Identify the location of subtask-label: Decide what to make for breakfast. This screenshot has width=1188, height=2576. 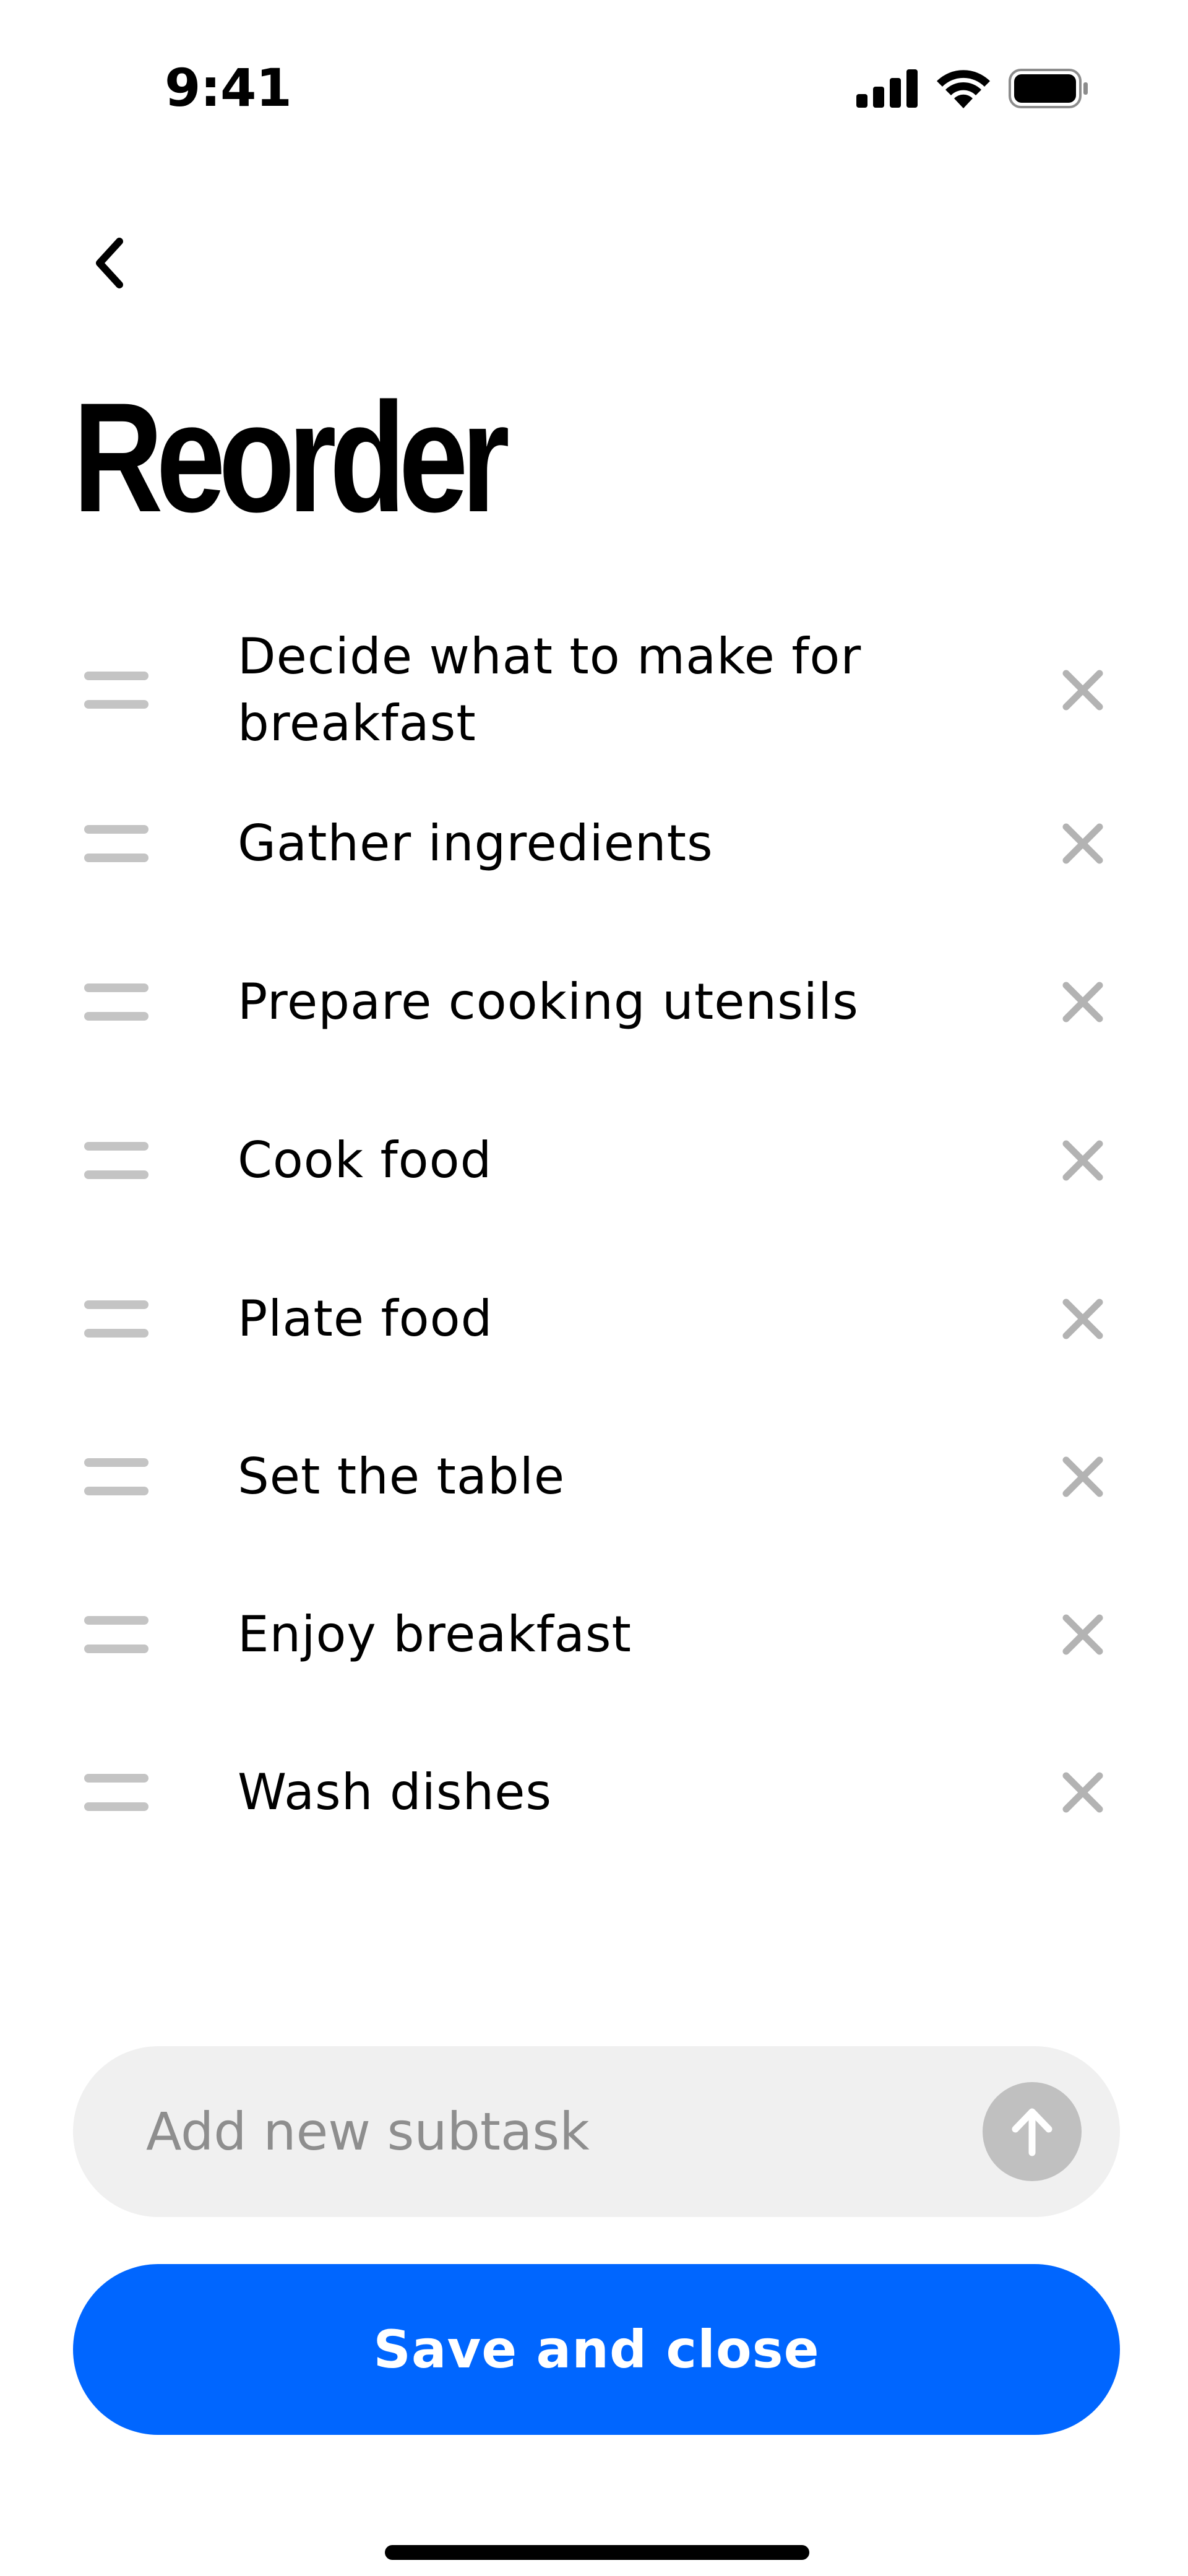
(550, 690).